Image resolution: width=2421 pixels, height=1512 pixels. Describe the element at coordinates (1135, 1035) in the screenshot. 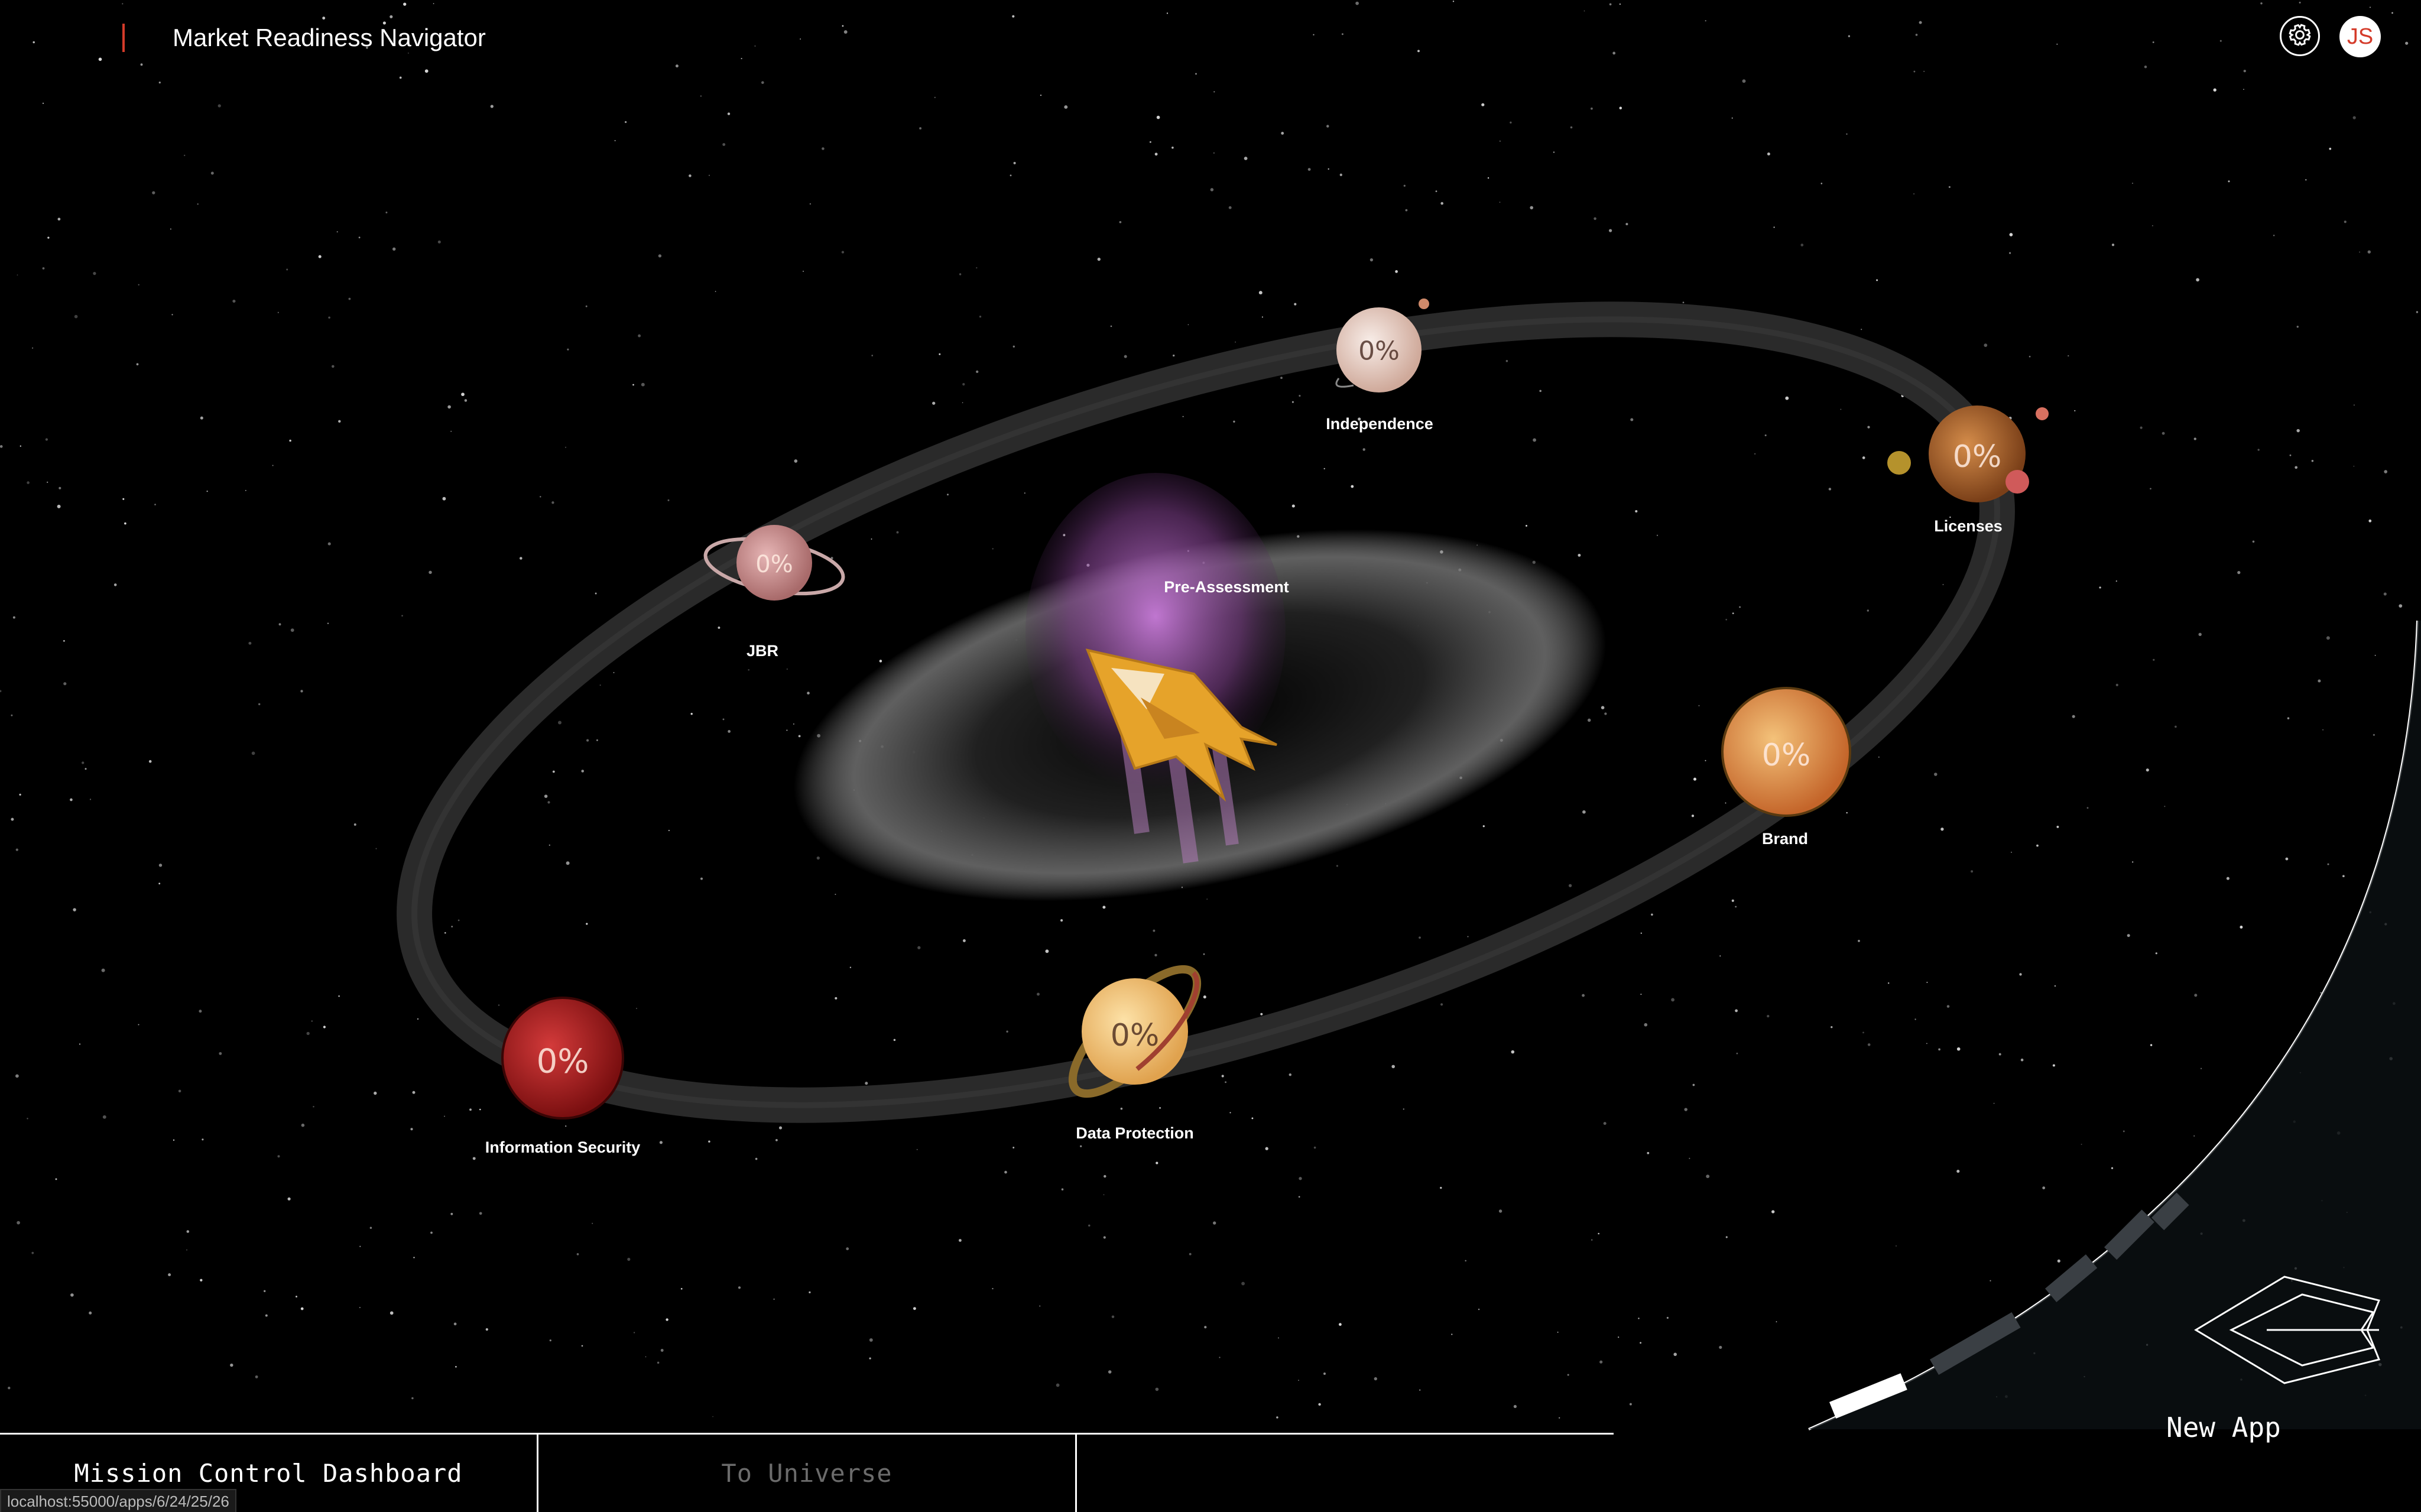

I see `planet-data-protection-progress: 0%` at that location.